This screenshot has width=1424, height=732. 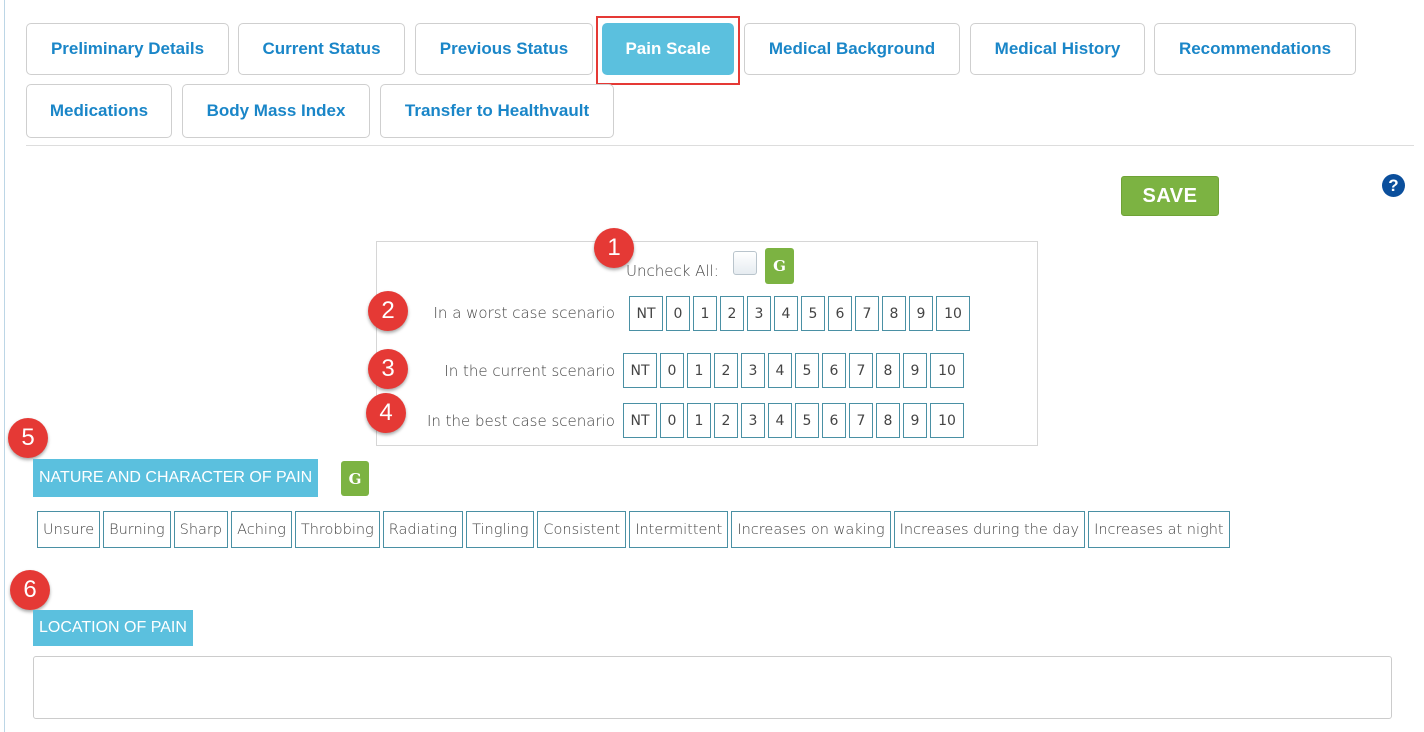 What do you see at coordinates (504, 49) in the screenshot?
I see `tab-previous-status: Previous Status` at bounding box center [504, 49].